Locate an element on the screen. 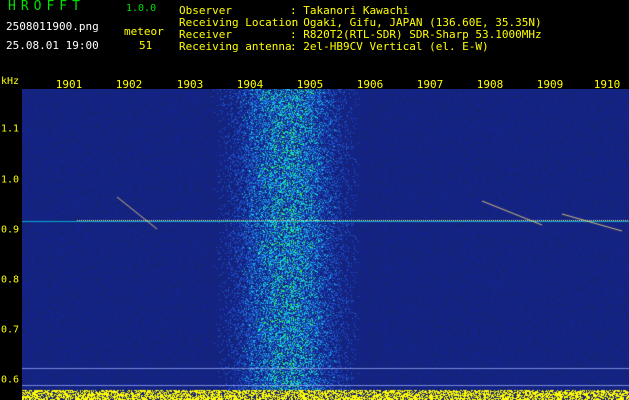 The image size is (629, 400). antenna-value: : 2el-HB9CV Vertical (el. E-W) is located at coordinates (389, 46).